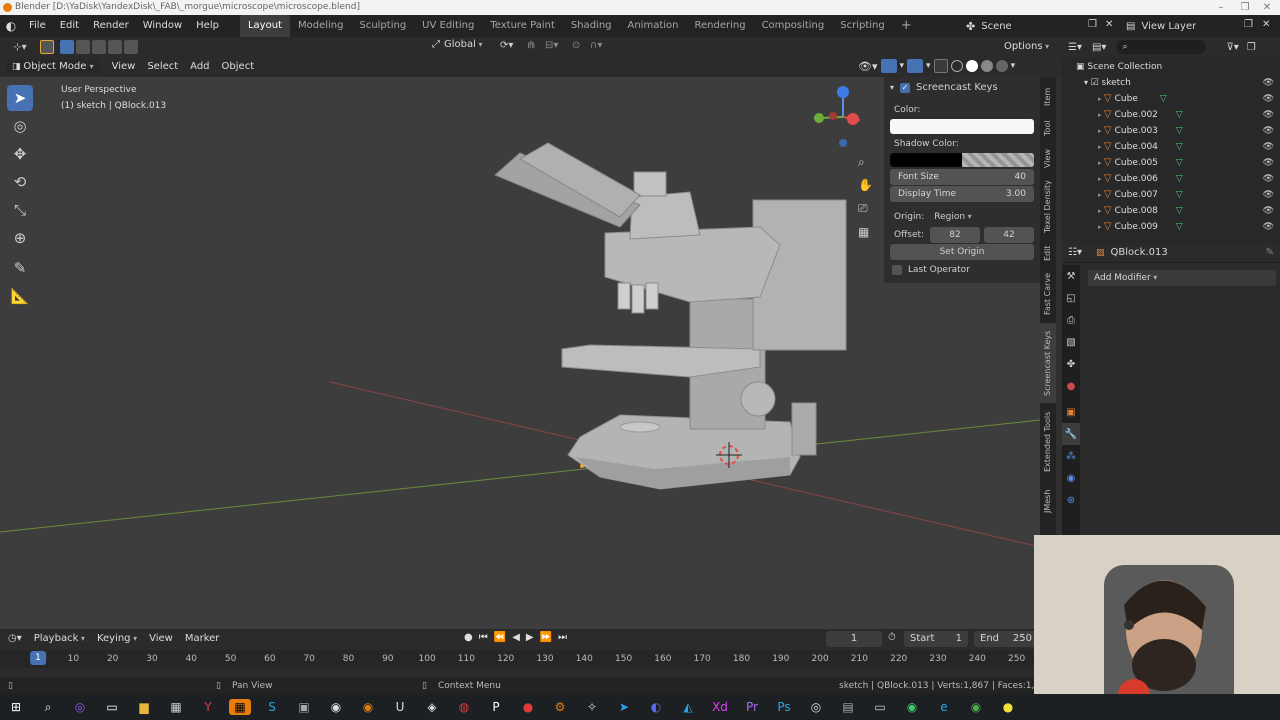 The image size is (1280, 720). I want to click on tab-fast-carve: Fast Carve, so click(1048, 294).